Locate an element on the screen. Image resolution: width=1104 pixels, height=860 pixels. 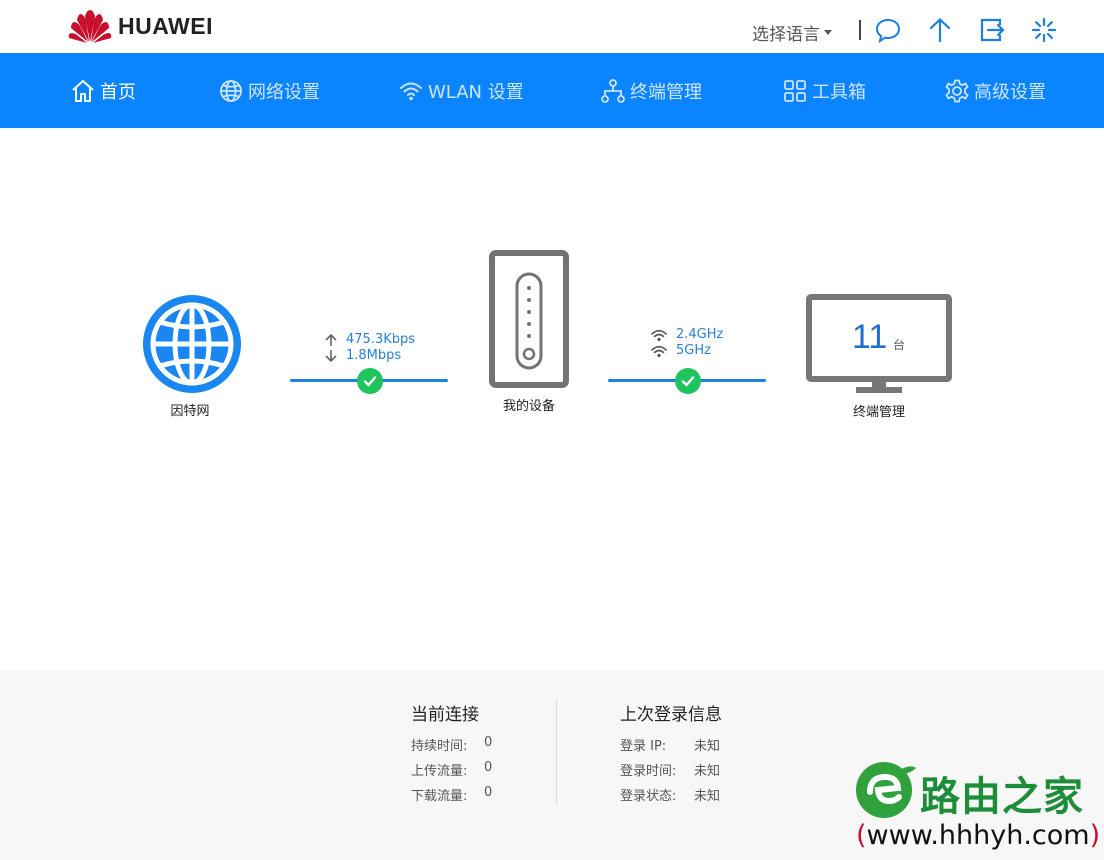
arrow-down-icon is located at coordinates (331, 356).